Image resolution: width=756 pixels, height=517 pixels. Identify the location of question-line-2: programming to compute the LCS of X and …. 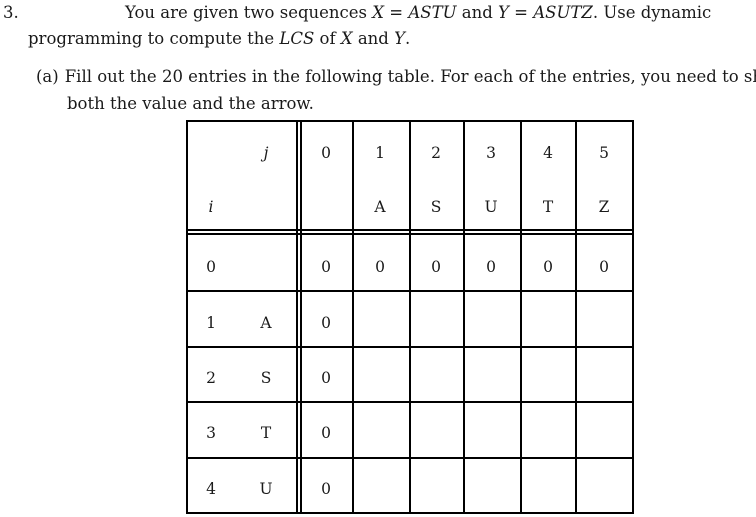
(219, 39).